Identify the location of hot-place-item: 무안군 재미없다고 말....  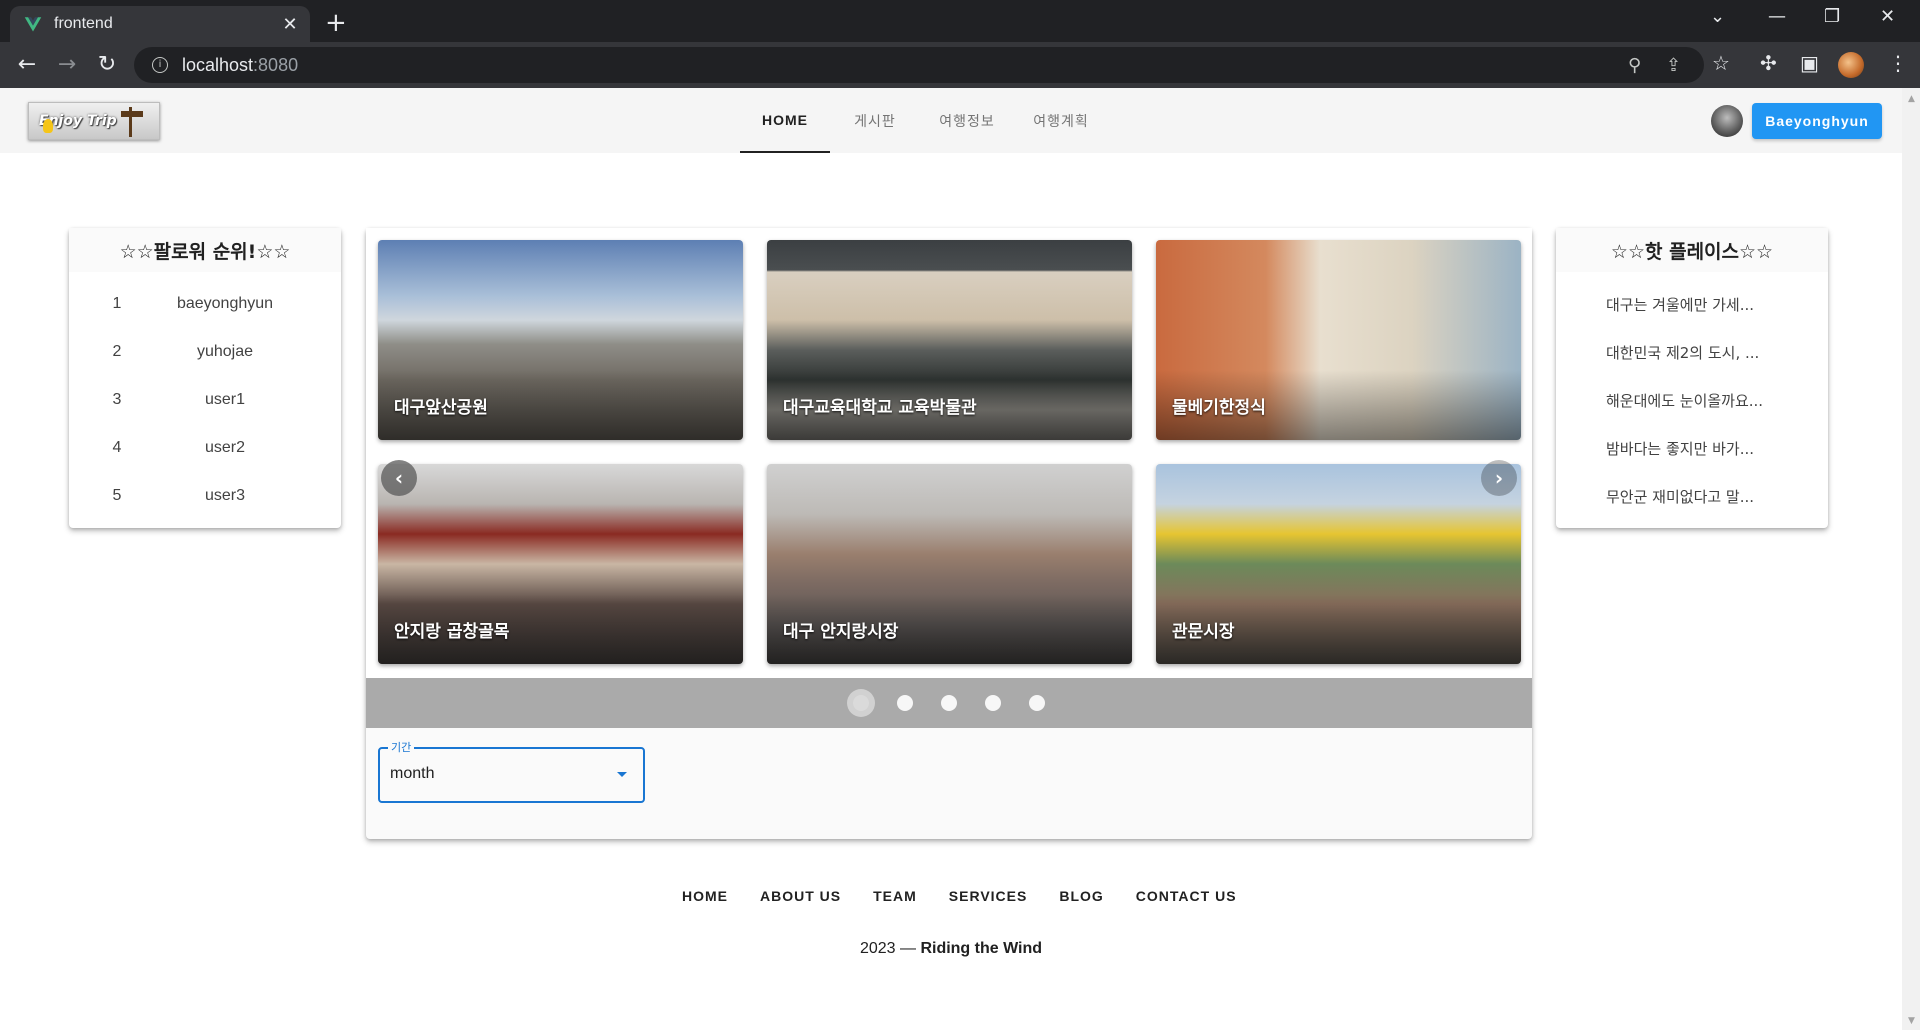
(1706, 496).